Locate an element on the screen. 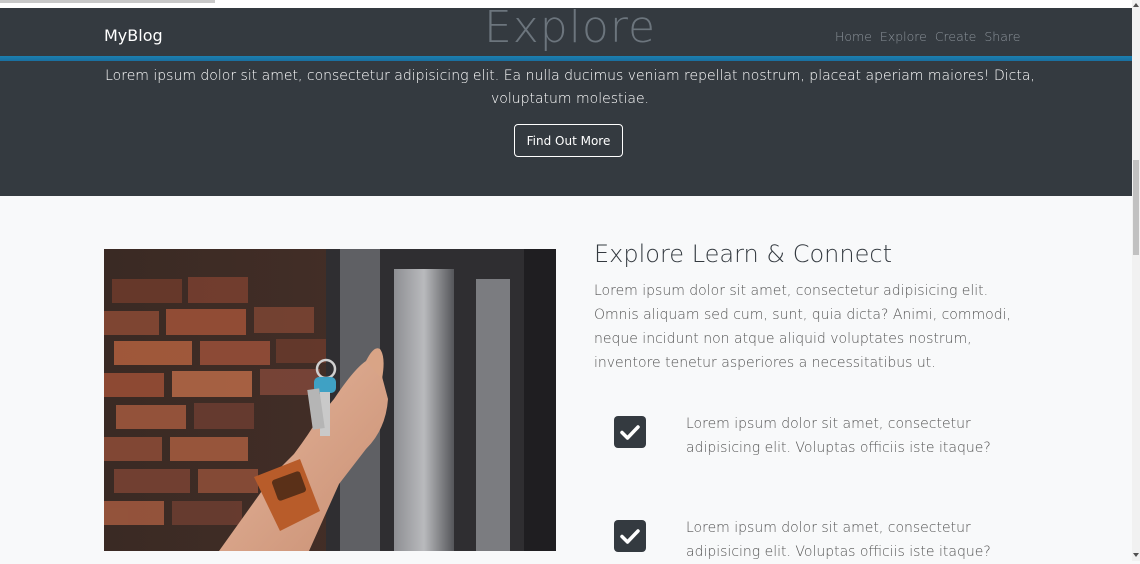  nav-link-home: Home is located at coordinates (853, 36).